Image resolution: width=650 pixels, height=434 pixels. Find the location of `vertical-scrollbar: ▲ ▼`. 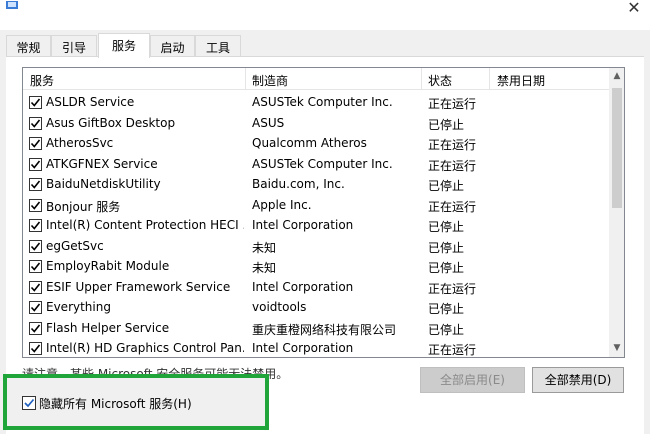

vertical-scrollbar: ▲ ▼ is located at coordinates (616, 212).